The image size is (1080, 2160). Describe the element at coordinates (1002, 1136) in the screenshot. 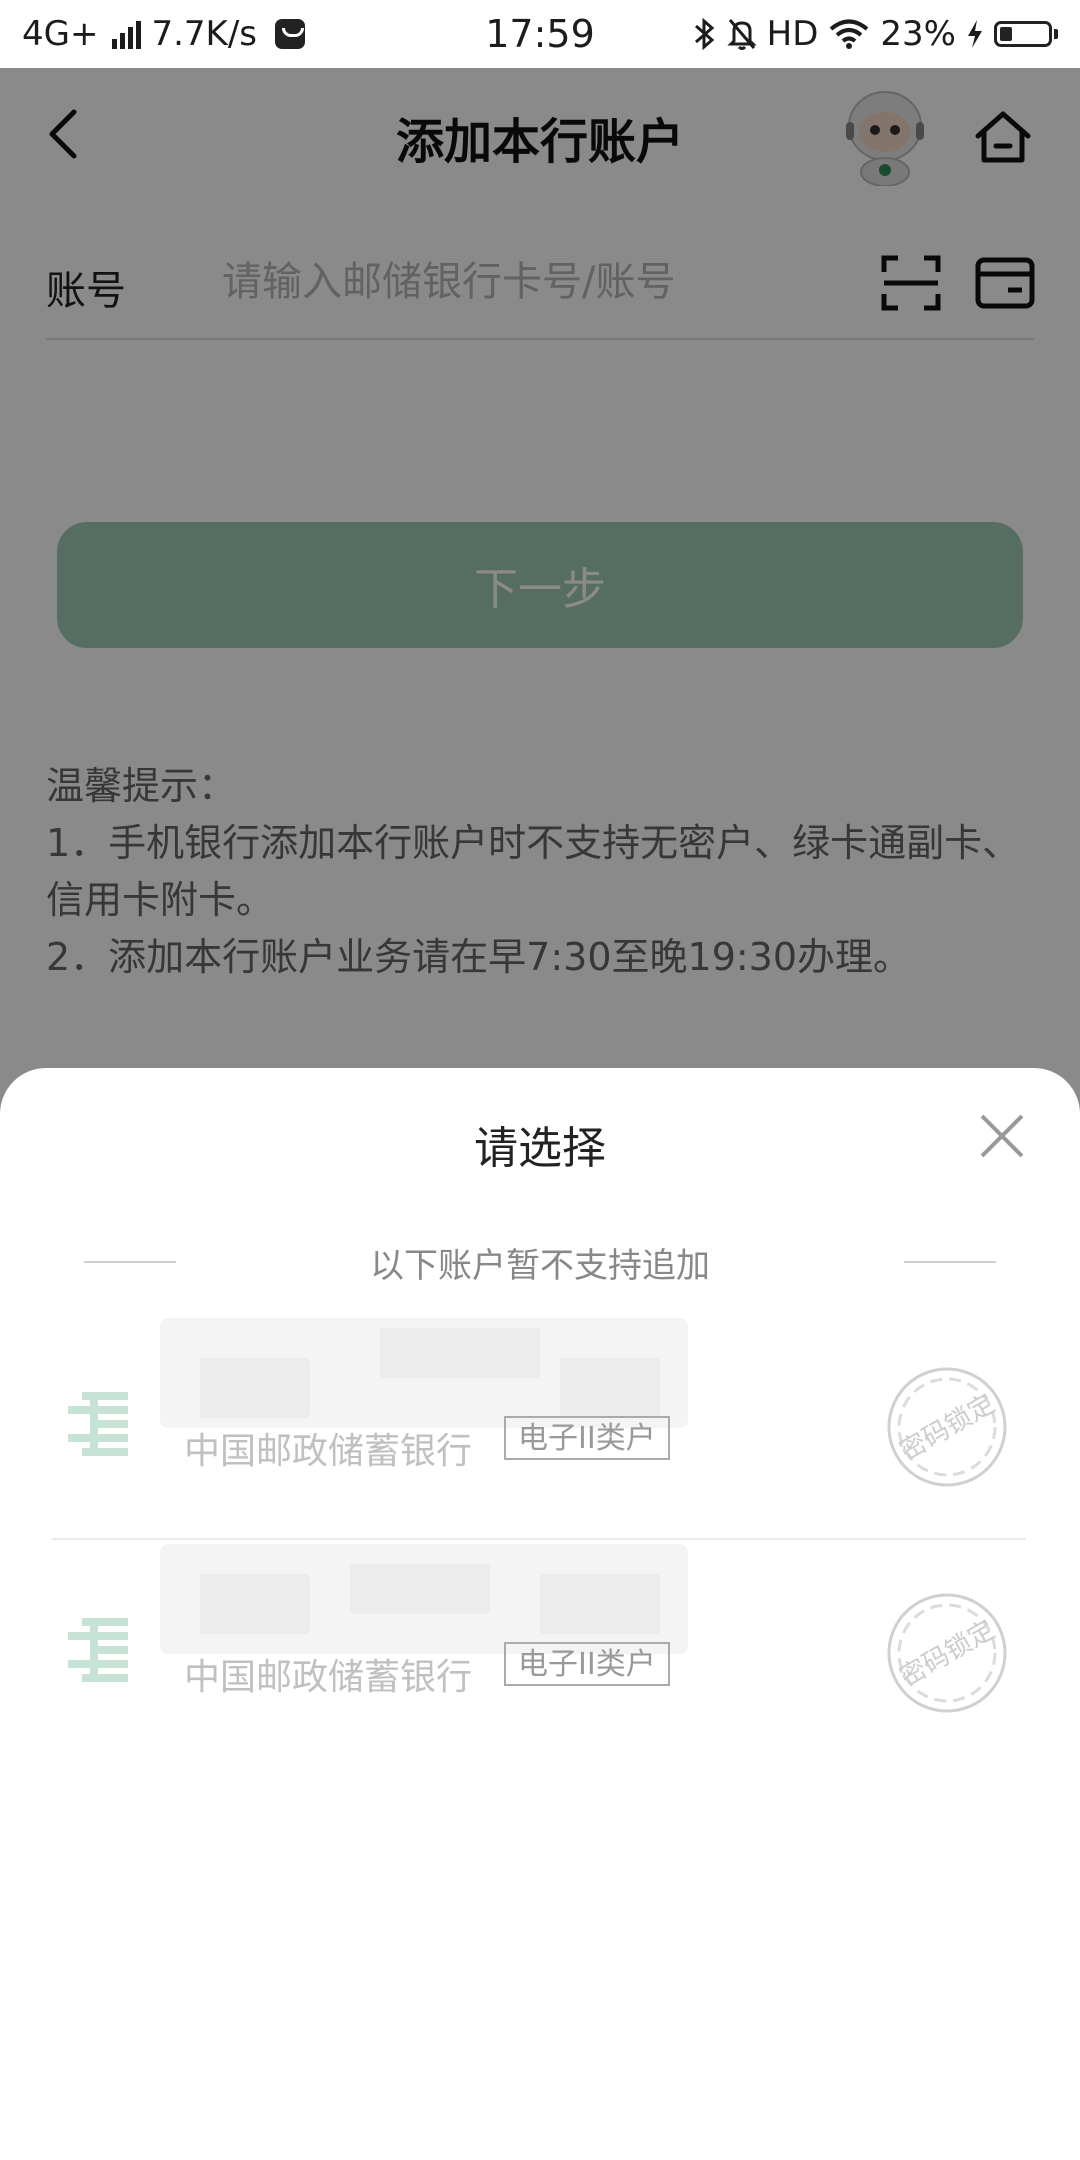

I see `close-icon` at that location.